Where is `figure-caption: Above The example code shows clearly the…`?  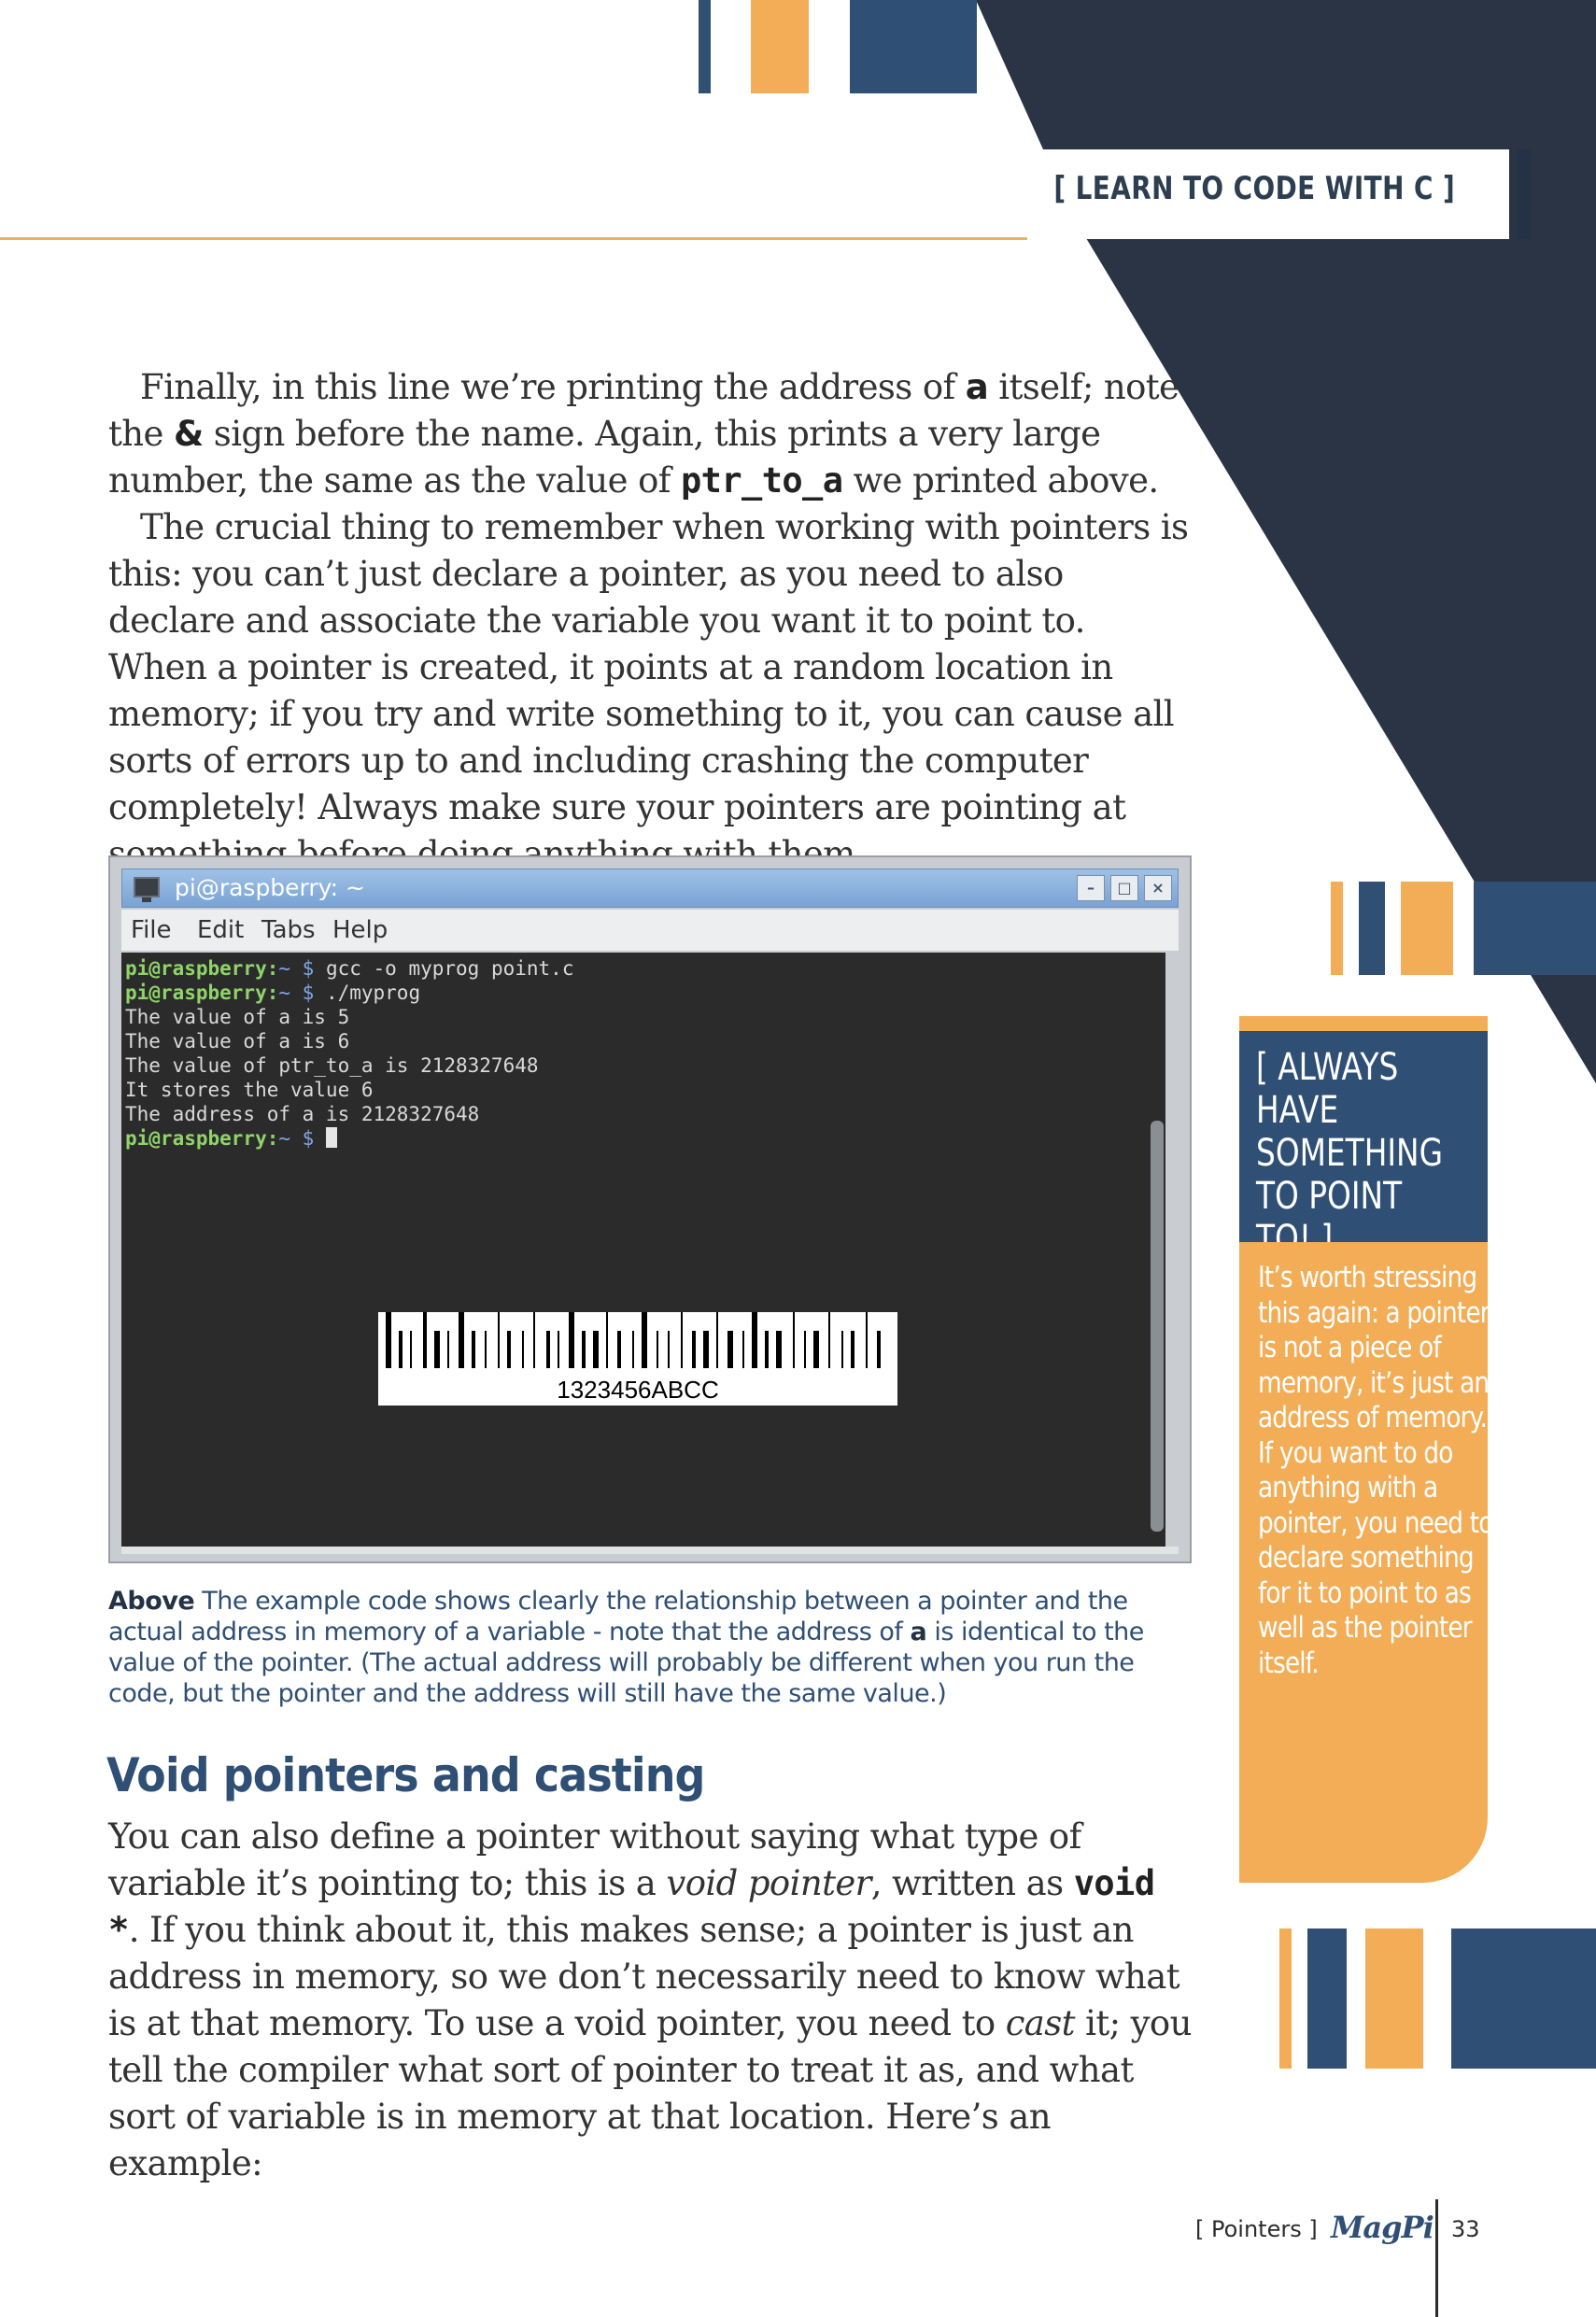 figure-caption: Above The example code shows clearly the… is located at coordinates (650, 1647).